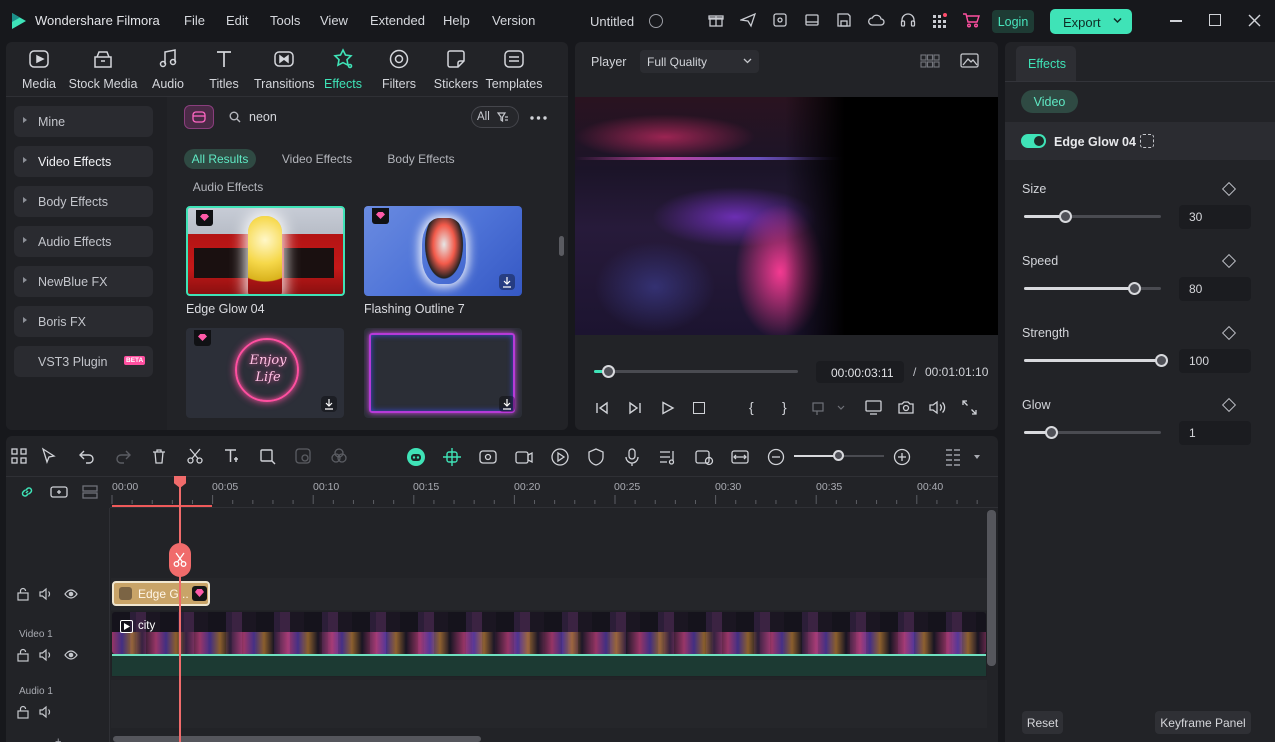  What do you see at coordinates (1176, 21) in the screenshot?
I see `minimize-icon` at bounding box center [1176, 21].